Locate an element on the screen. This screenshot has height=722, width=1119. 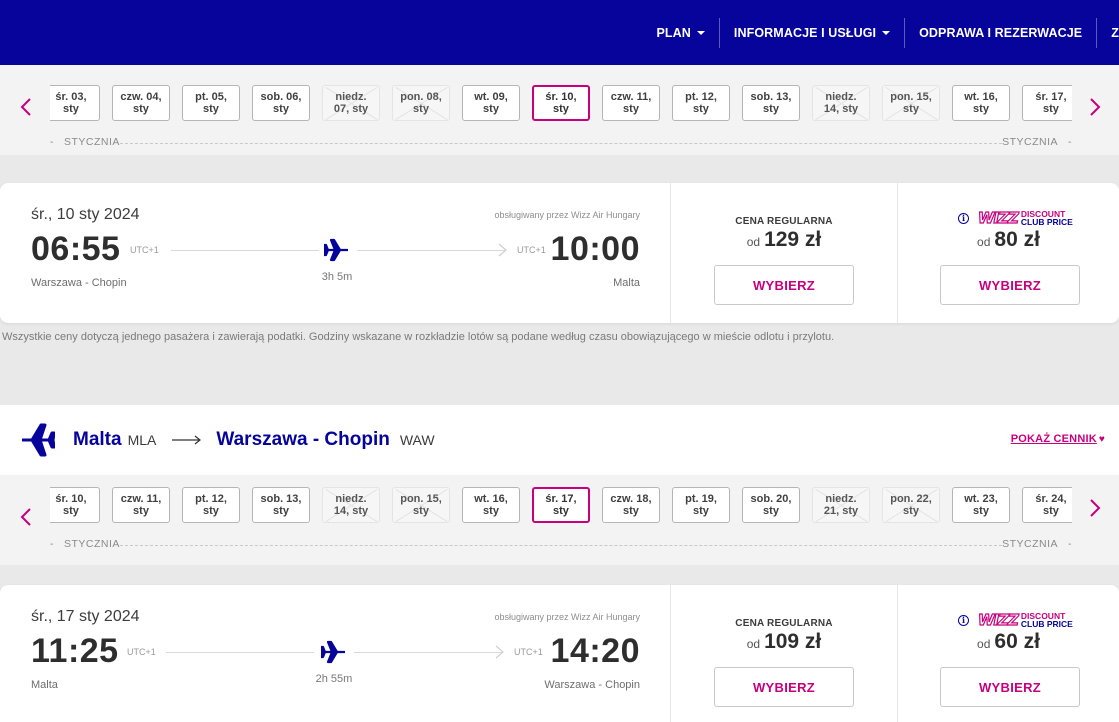
date-option: niedz. 21, sty is located at coordinates (841, 505).